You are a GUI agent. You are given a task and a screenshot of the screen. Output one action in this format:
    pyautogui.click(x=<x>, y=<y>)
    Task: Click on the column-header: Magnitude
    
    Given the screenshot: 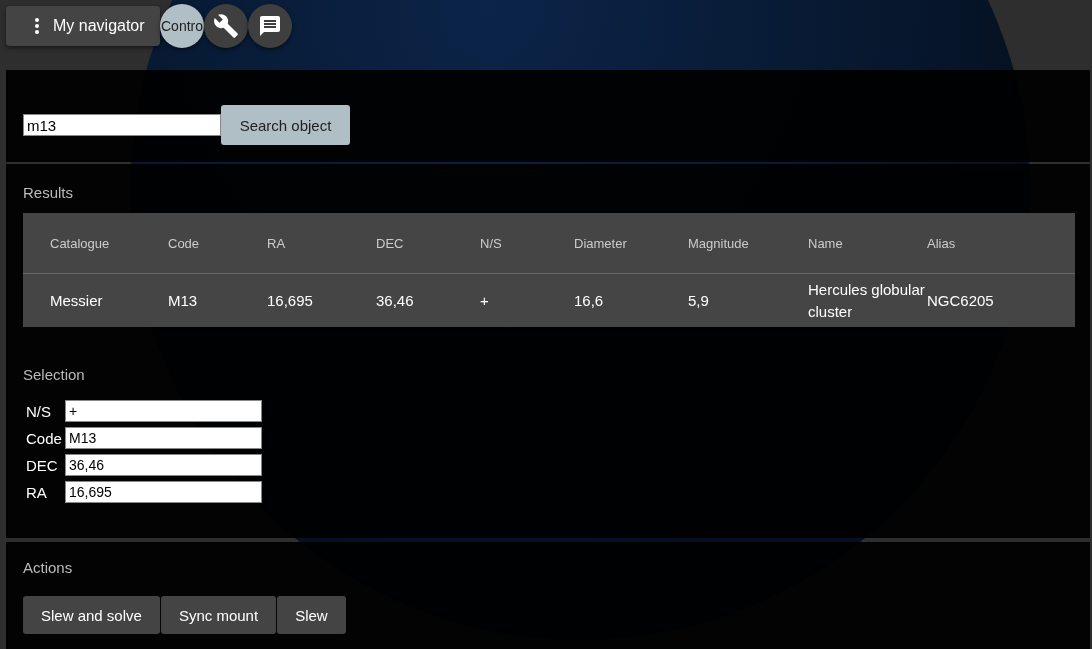 What is the action you would take?
    pyautogui.click(x=718, y=243)
    